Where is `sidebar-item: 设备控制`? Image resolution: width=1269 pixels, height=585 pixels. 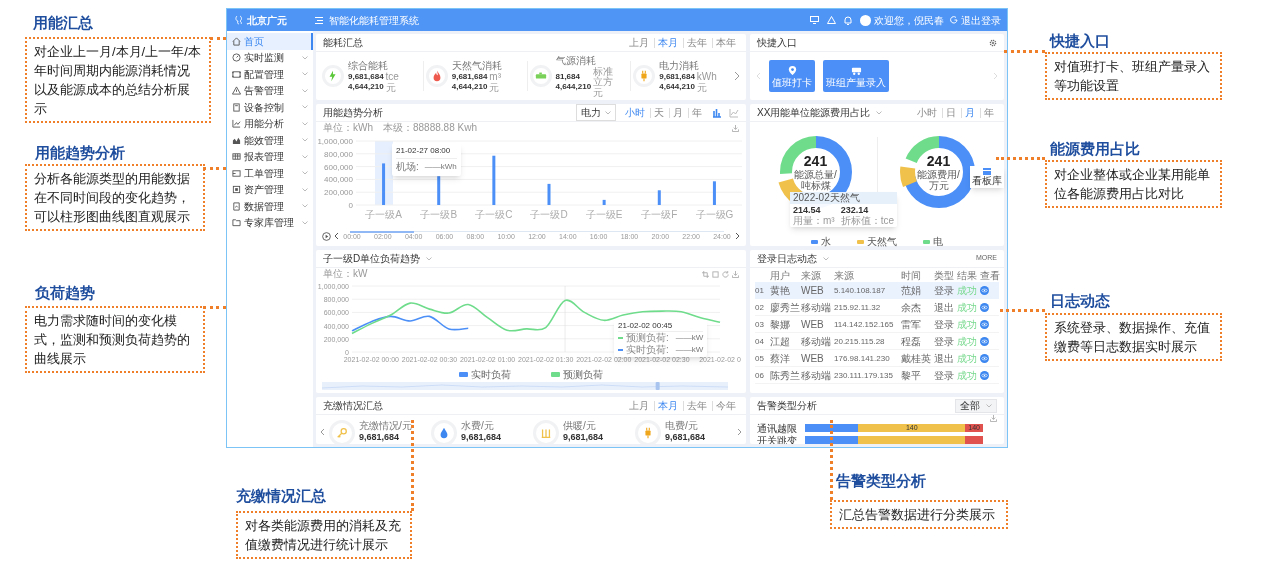
sidebar-item: 设备控制 is located at coordinates (270, 107).